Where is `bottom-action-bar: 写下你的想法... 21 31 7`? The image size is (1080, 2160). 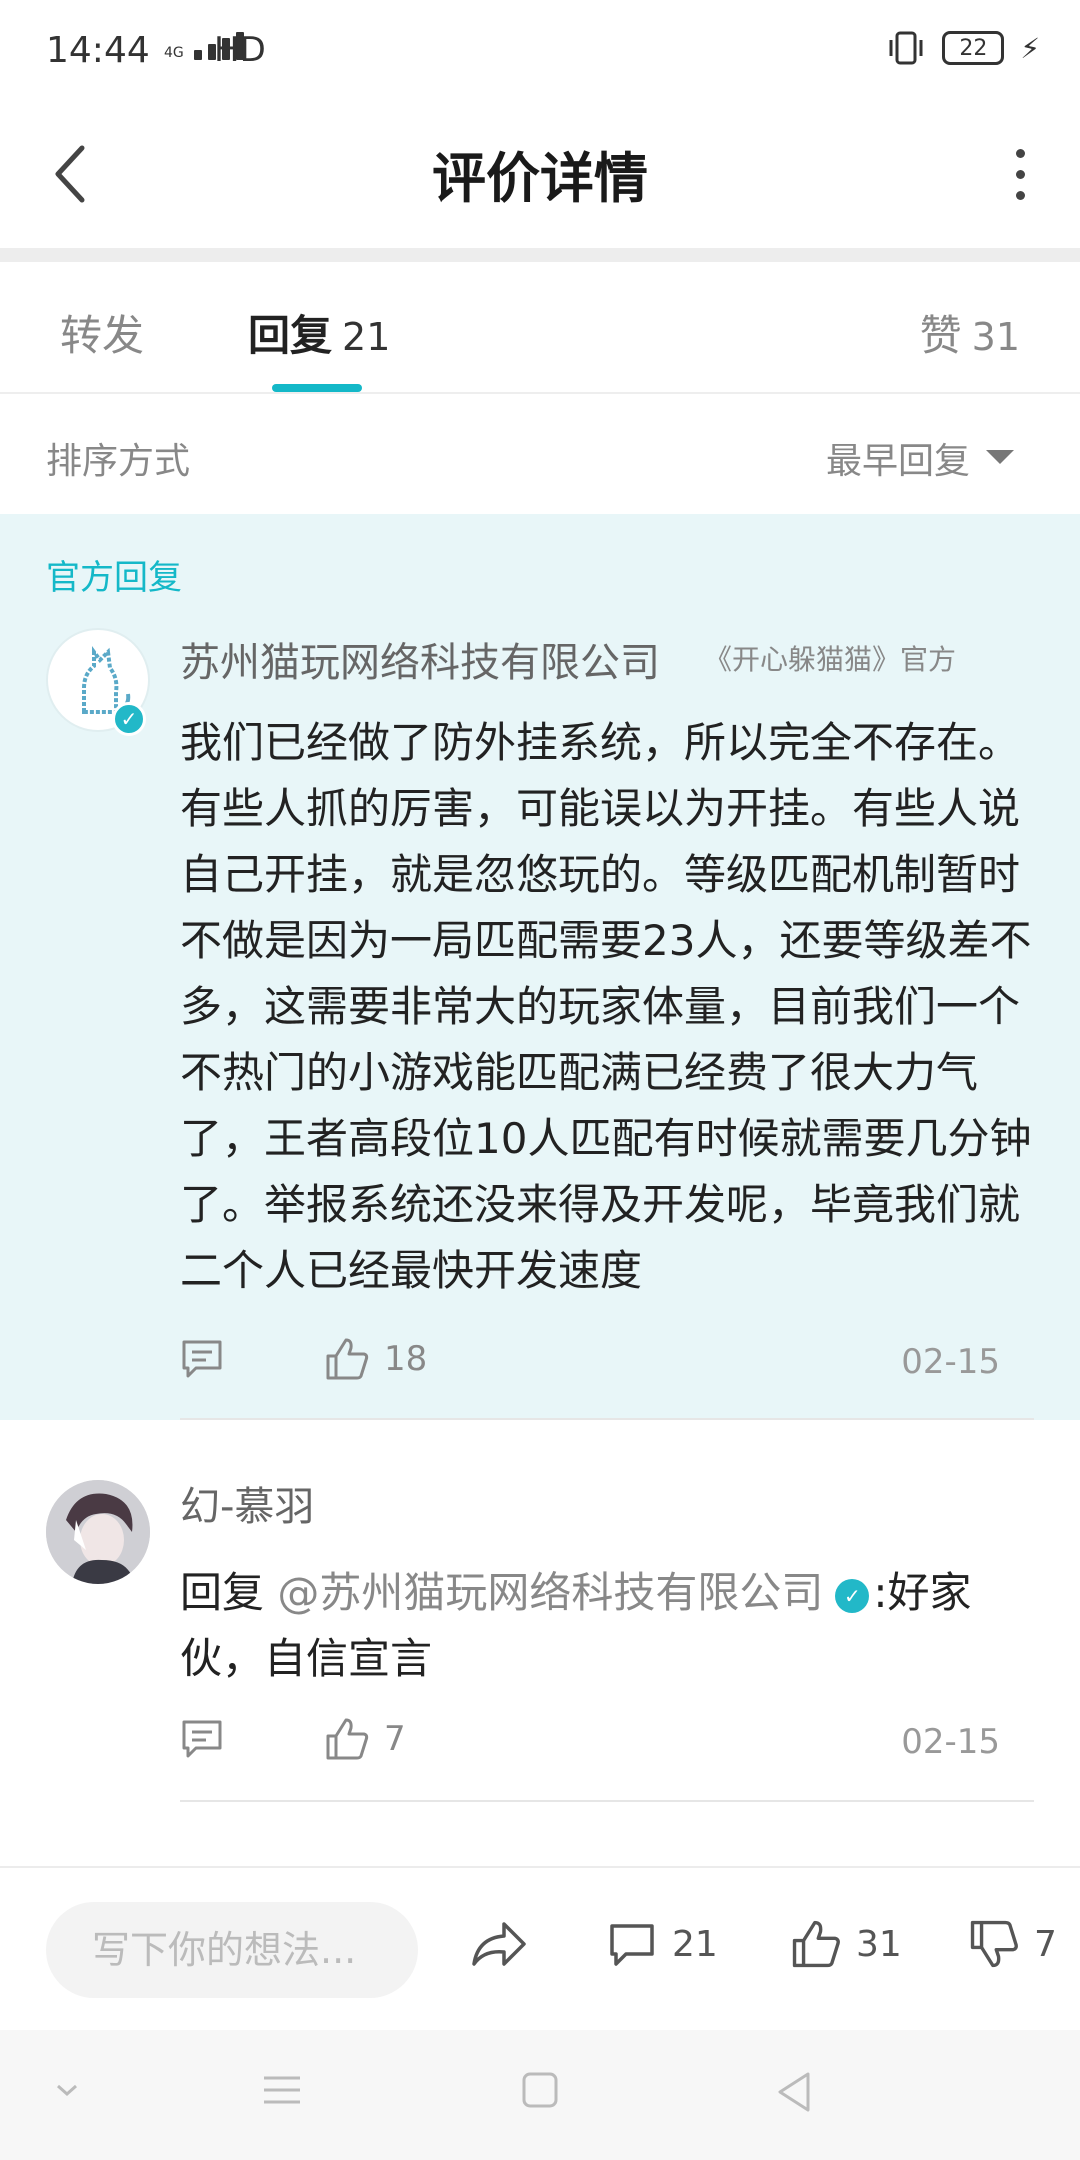
bottom-action-bar: 写下你的想法... 21 31 7 is located at coordinates (540, 1948).